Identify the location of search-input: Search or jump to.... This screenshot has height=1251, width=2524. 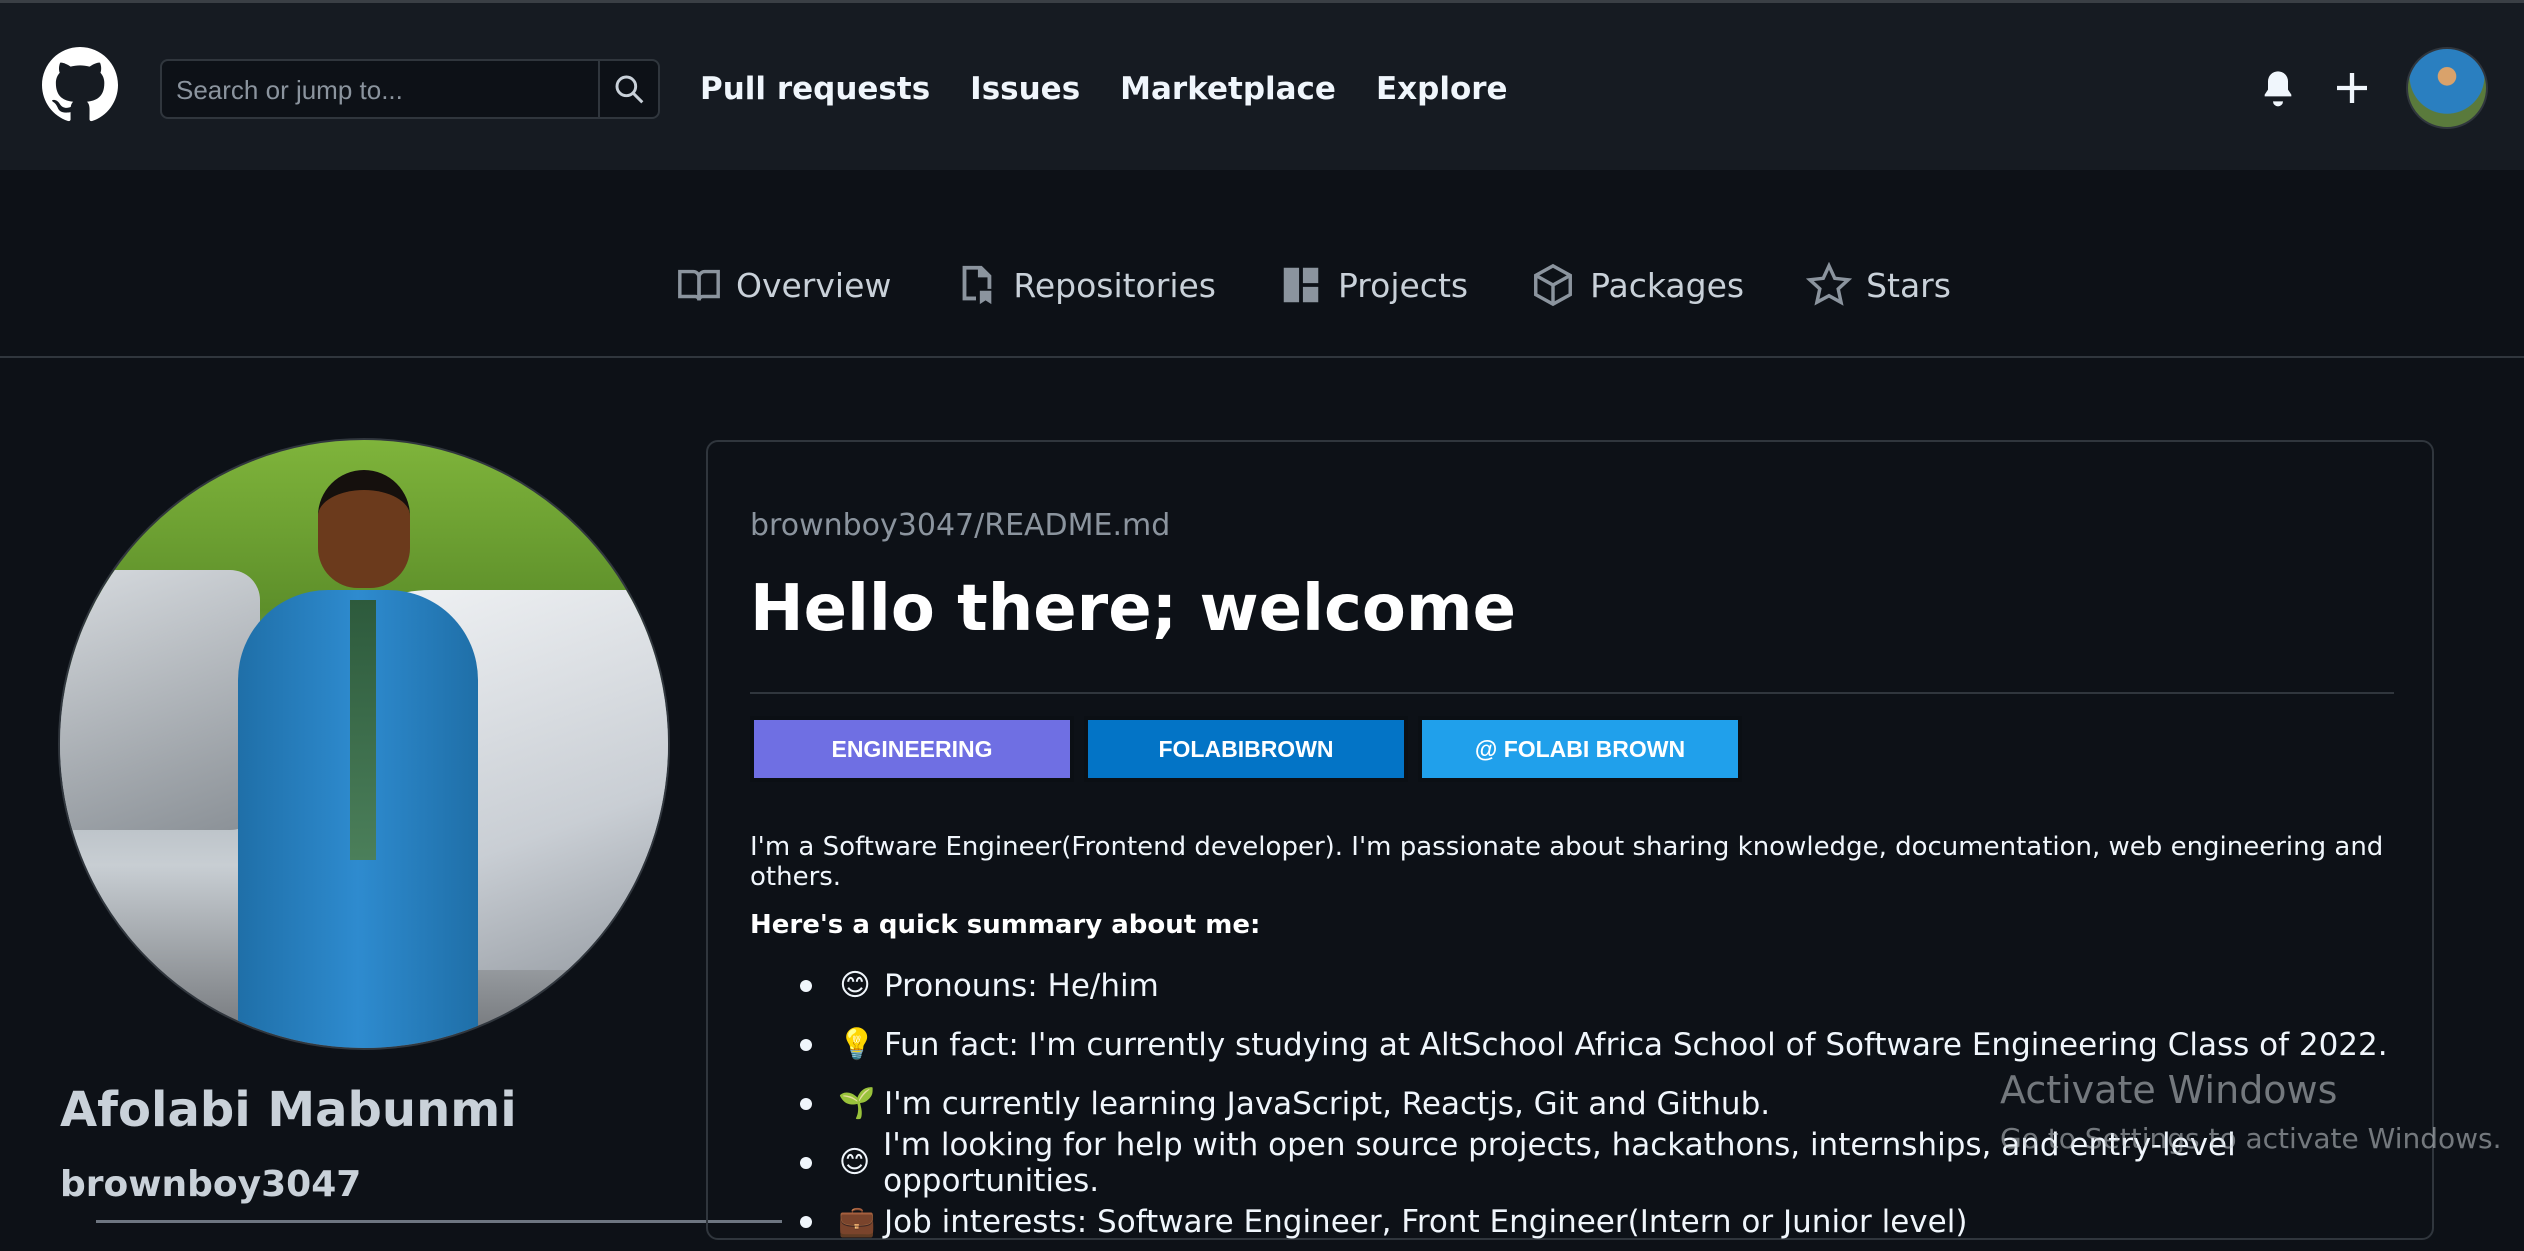
(410, 89).